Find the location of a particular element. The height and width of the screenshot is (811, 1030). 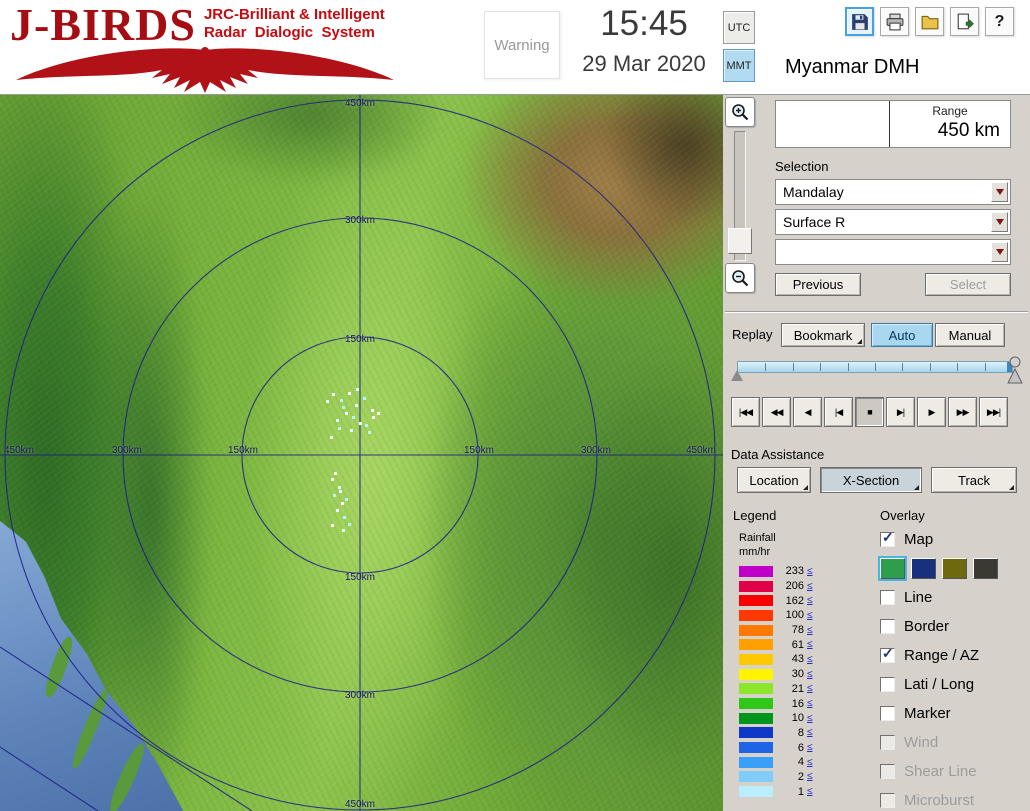

lati-long-checkbox is located at coordinates (887, 684).